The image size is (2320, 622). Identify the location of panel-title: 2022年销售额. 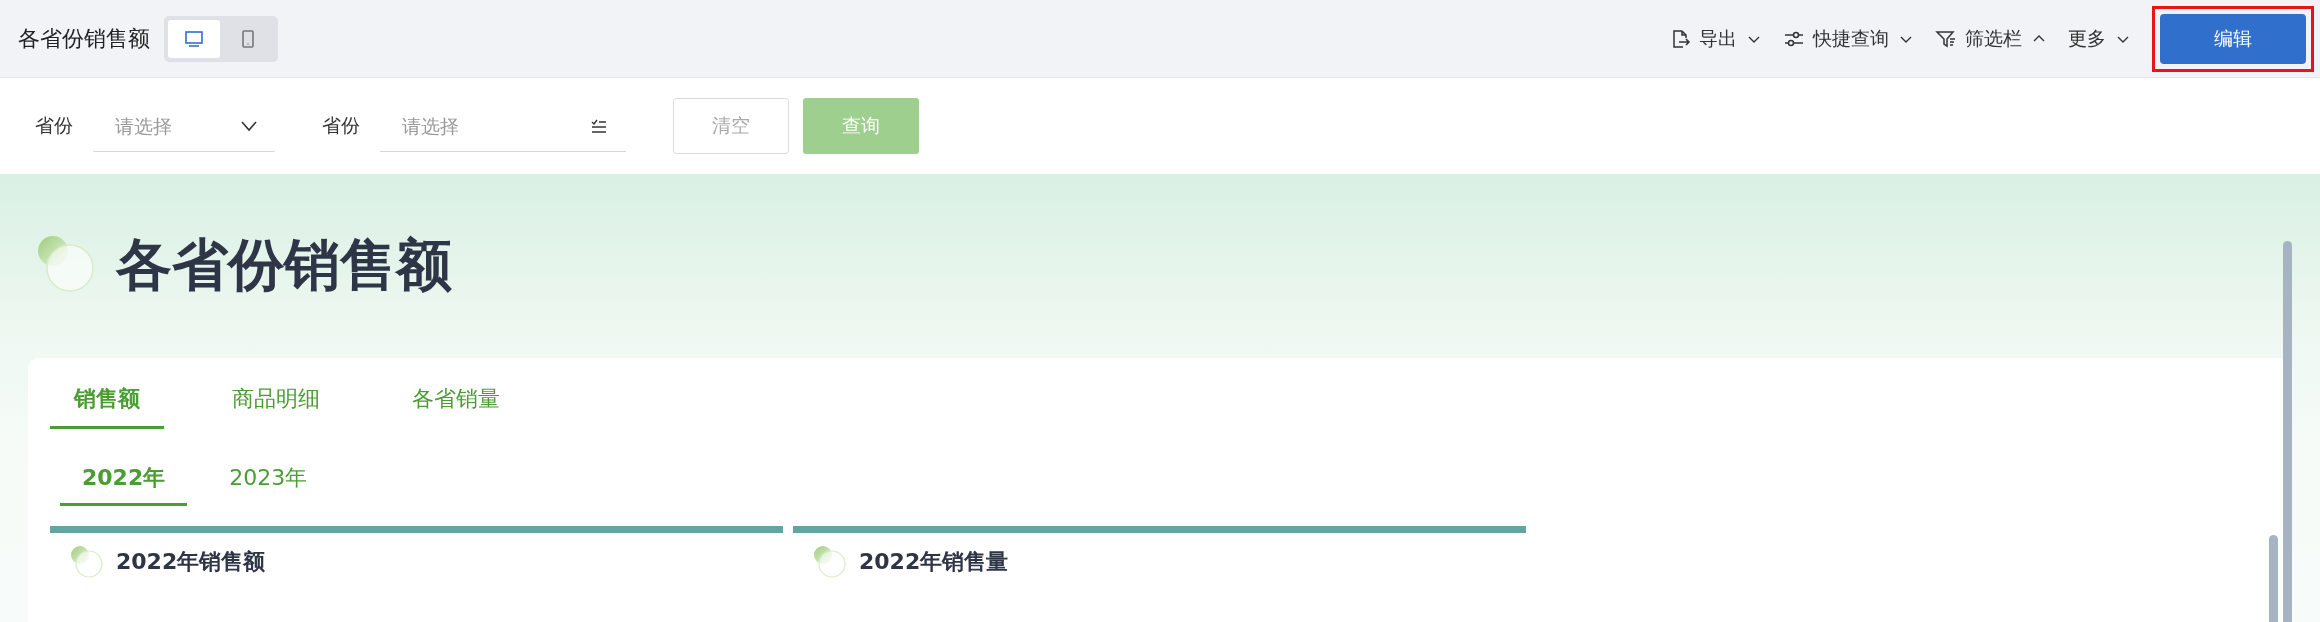
(191, 562).